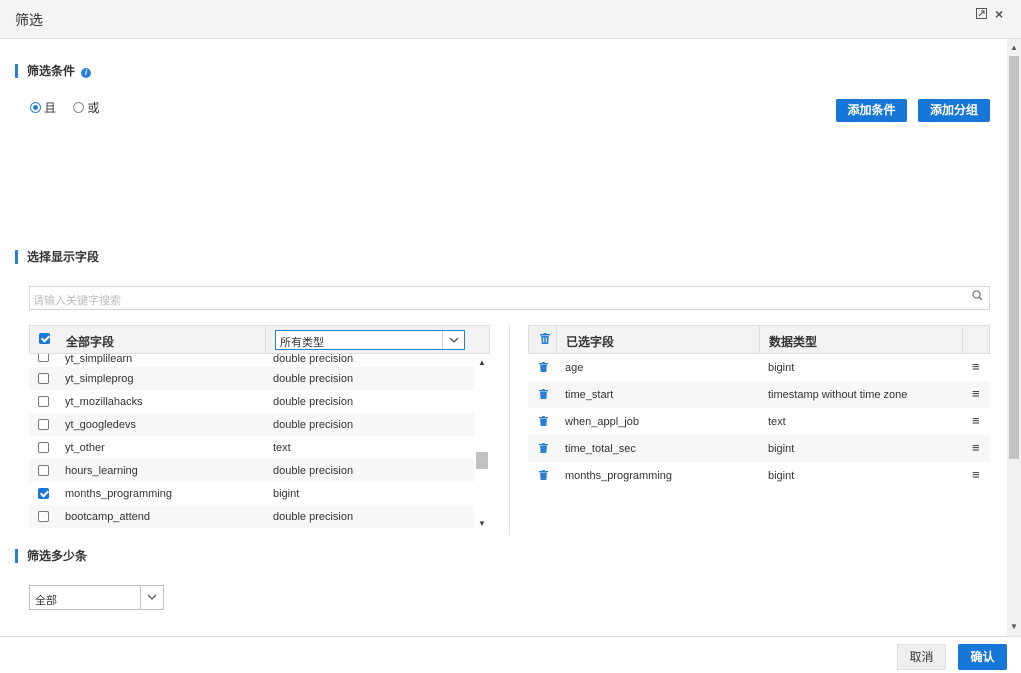 The image size is (1021, 673). I want to click on table-row: hours_learning double precision, so click(251, 470).